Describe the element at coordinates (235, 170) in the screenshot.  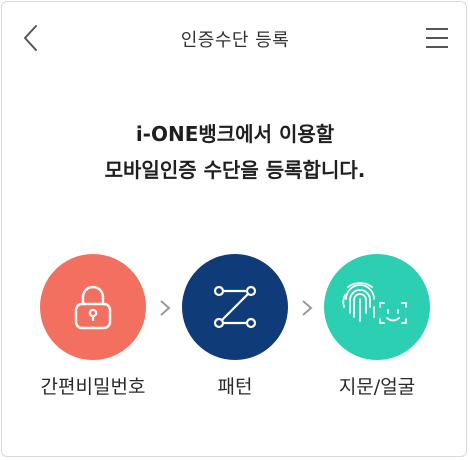
I see `headline-line-2: 모바일인증 수단을 등록합니다.` at that location.